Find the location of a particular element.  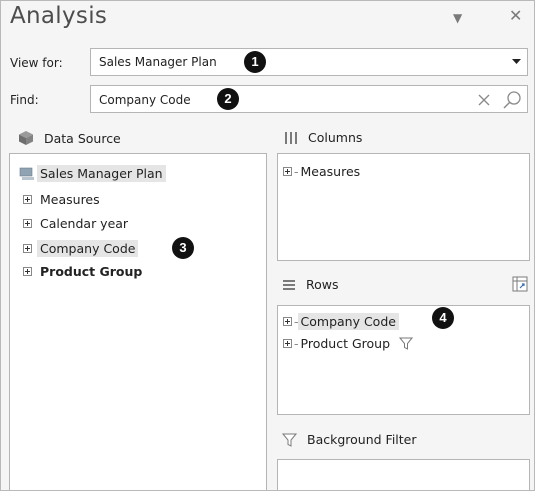

columns-heading: Columns is located at coordinates (323, 137).